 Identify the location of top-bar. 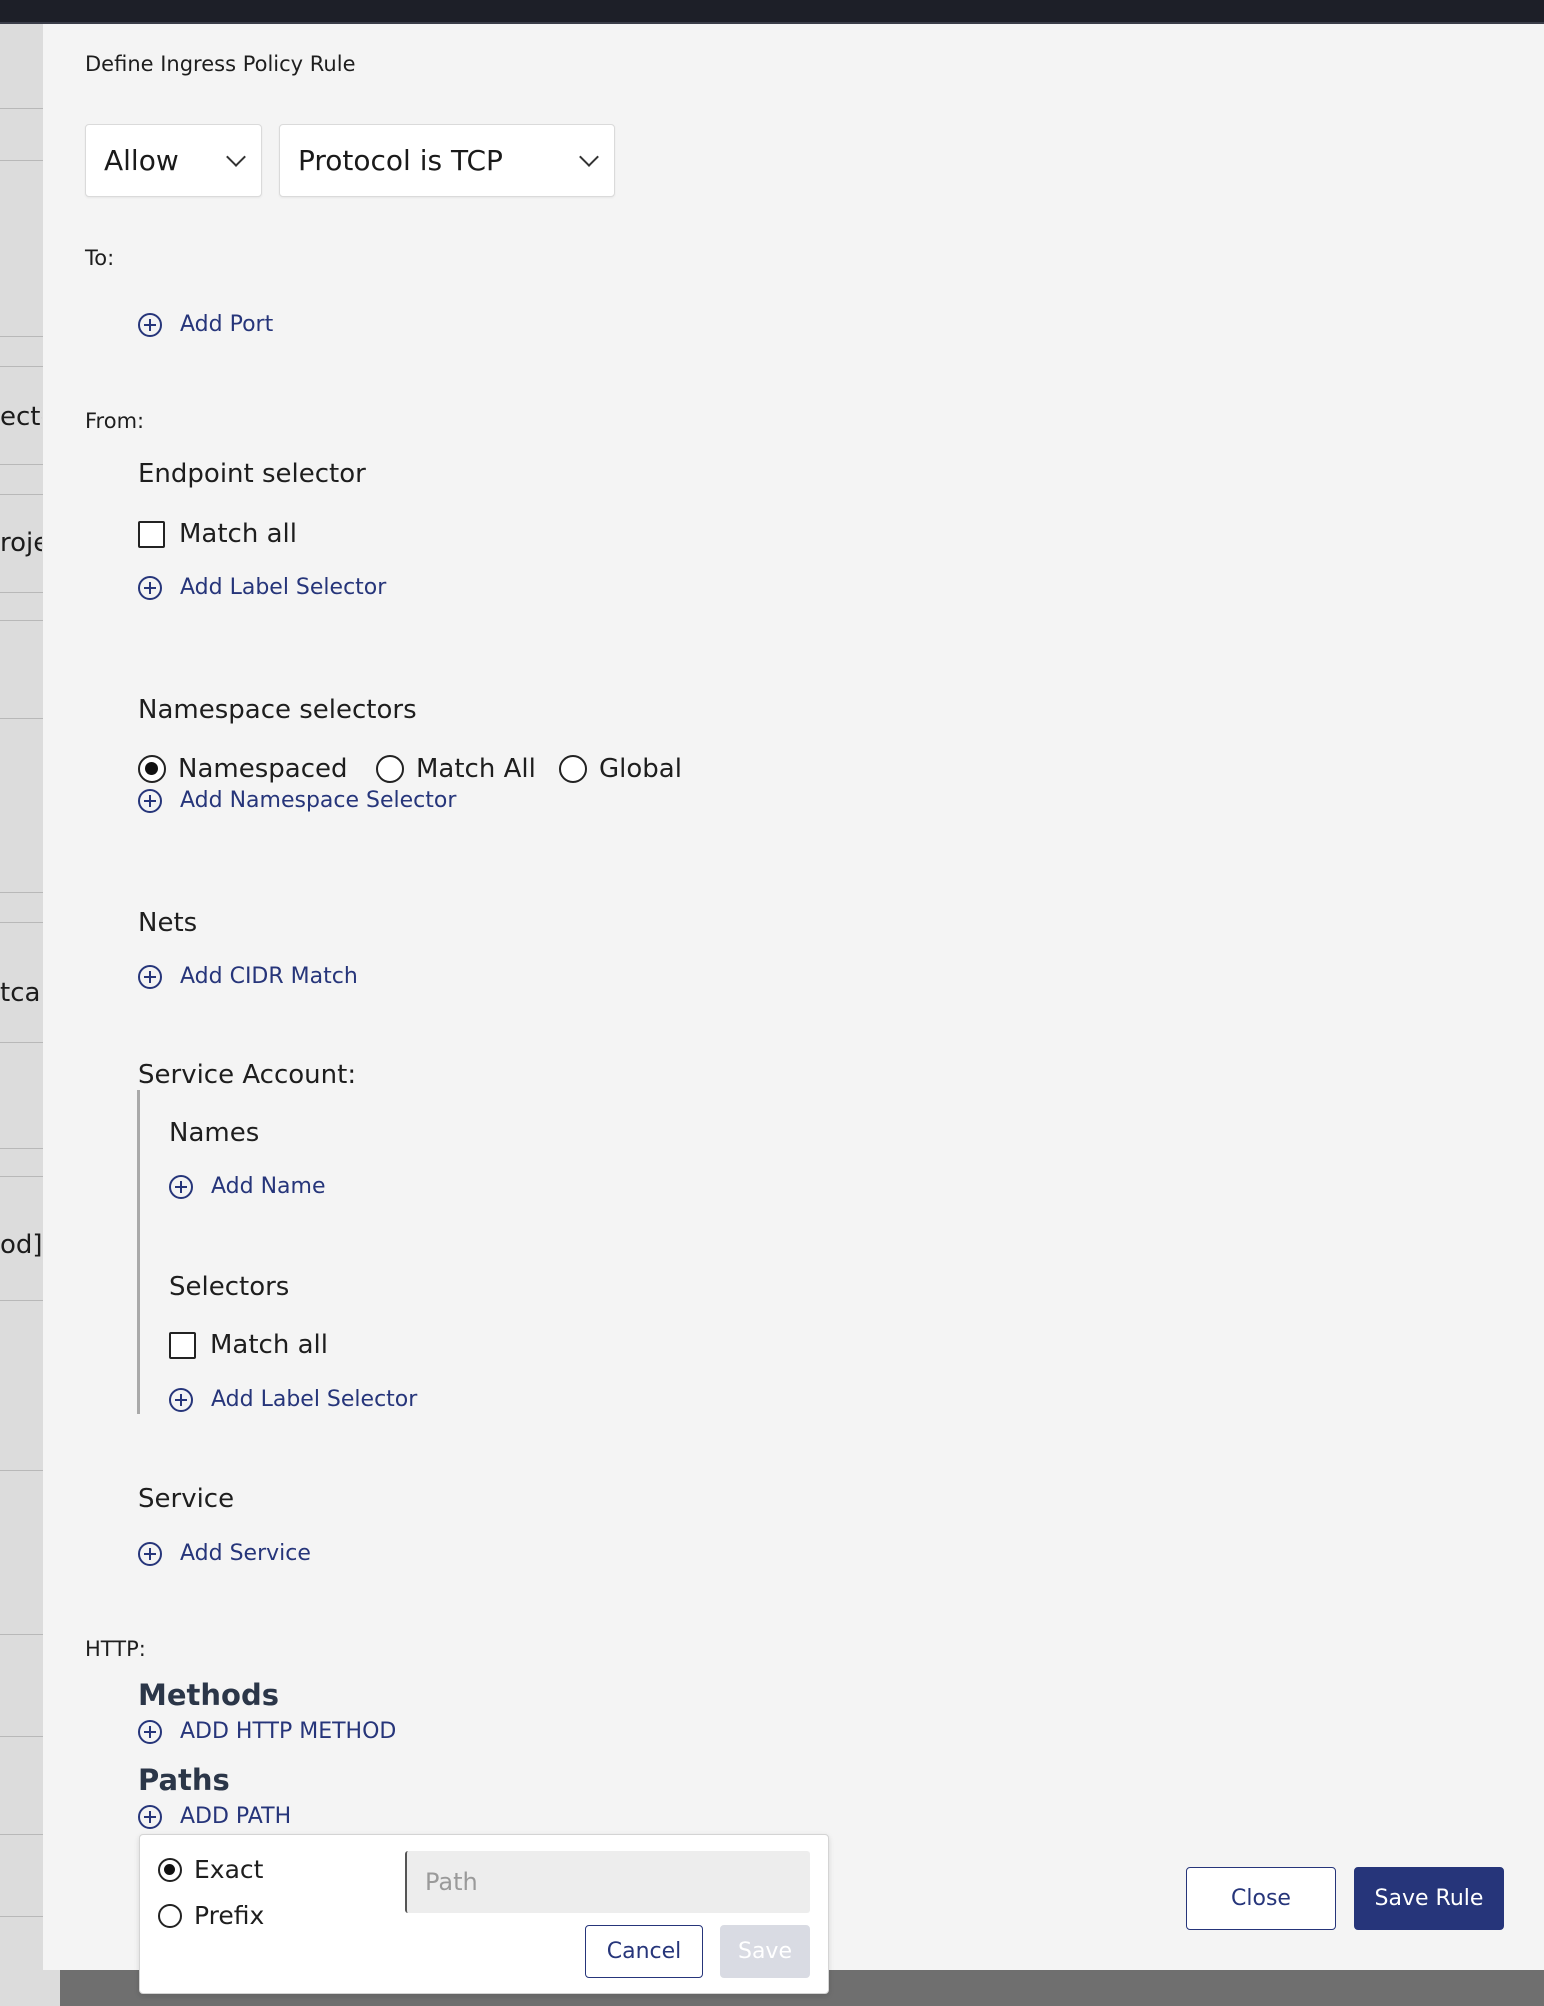
(772, 12).